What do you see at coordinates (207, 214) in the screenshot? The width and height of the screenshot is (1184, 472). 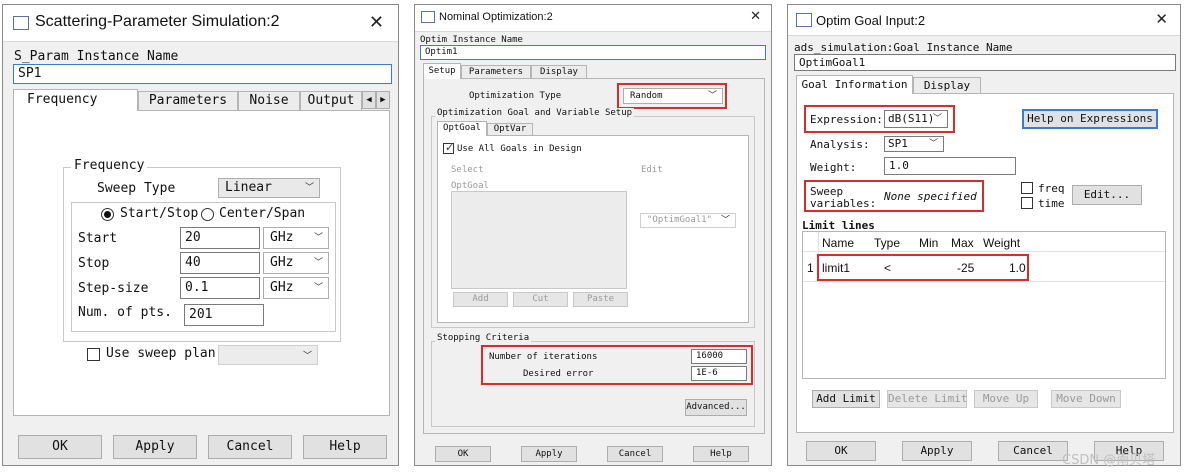 I see `radio-center-span` at bounding box center [207, 214].